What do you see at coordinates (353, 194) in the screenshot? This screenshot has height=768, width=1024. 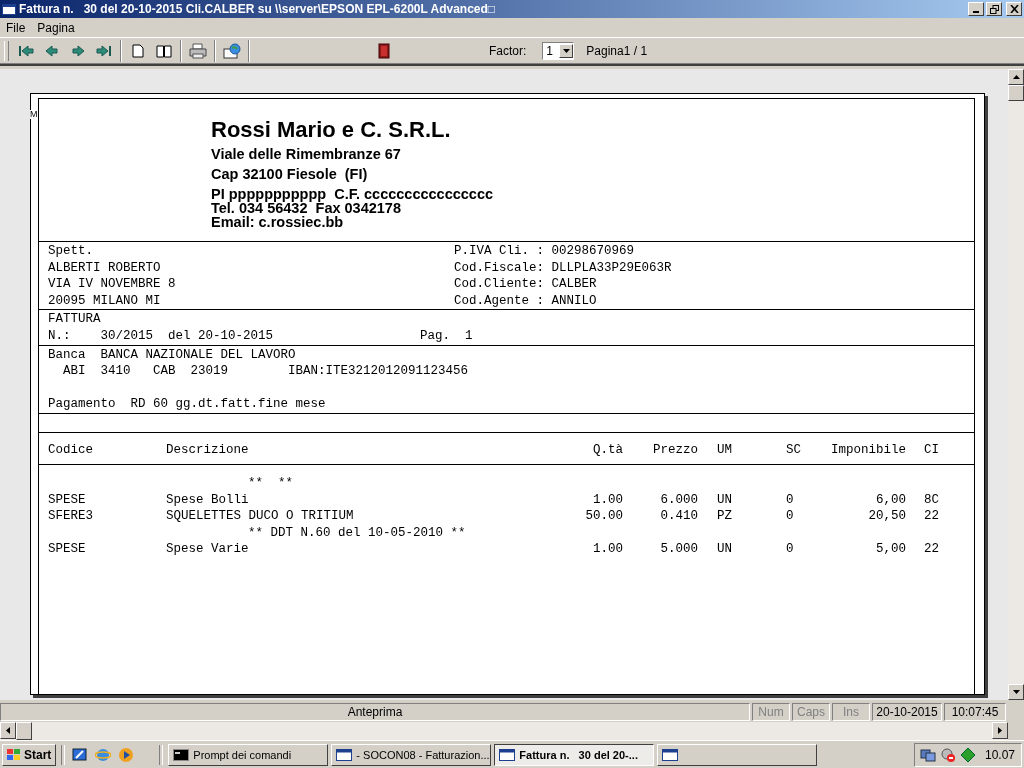 I see `company-contact: PI ppppppppppp C.F. cccccccccccccccc` at bounding box center [353, 194].